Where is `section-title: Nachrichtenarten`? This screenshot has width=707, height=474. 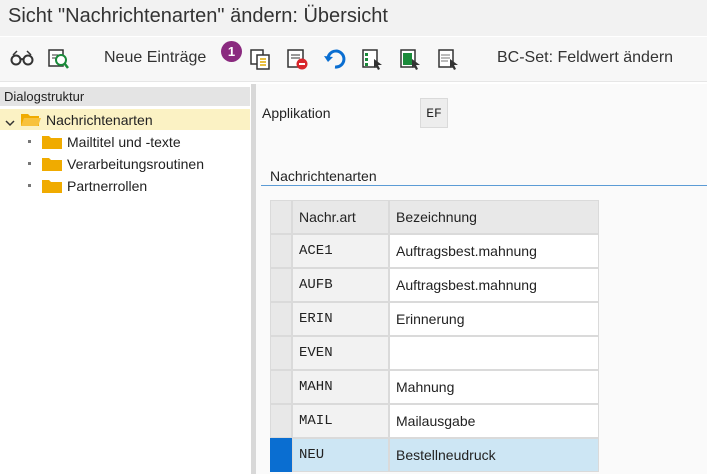 section-title: Nachrichtenarten is located at coordinates (323, 176).